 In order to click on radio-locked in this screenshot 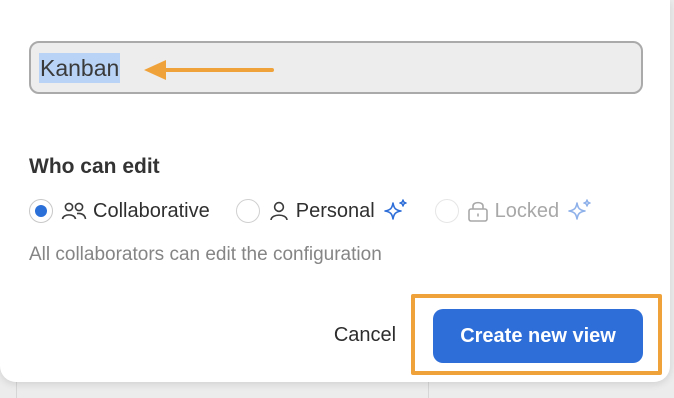, I will do `click(446, 211)`.